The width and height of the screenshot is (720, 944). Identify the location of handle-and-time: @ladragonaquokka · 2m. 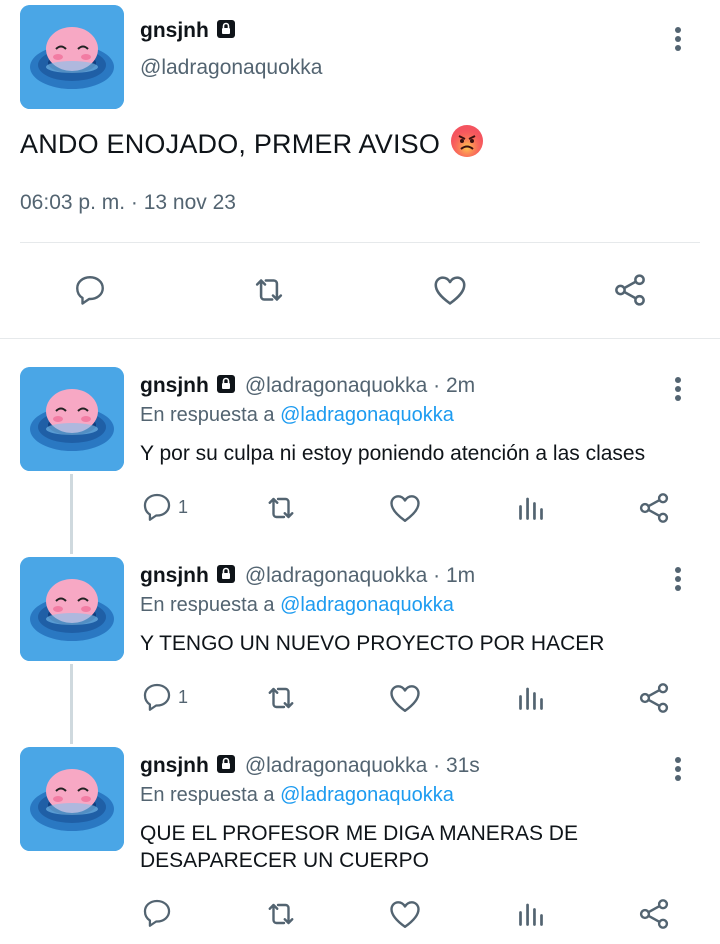
(360, 386).